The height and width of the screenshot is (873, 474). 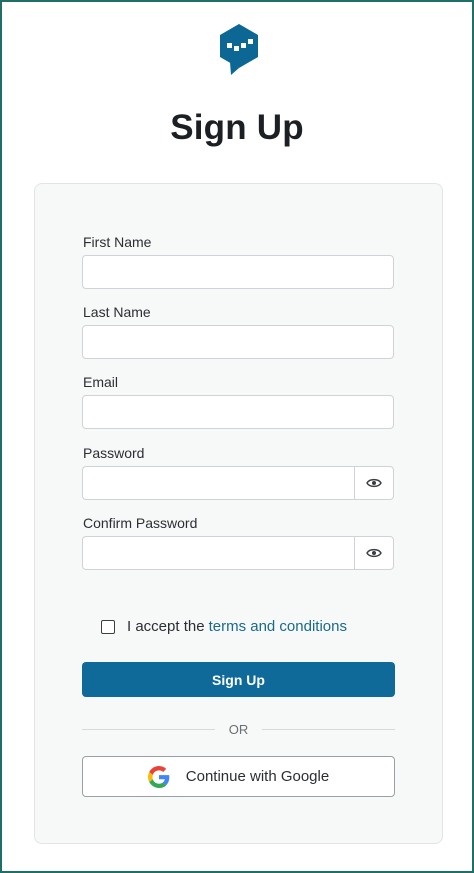 I want to click on page-title: Sign Up, so click(x=237, y=127).